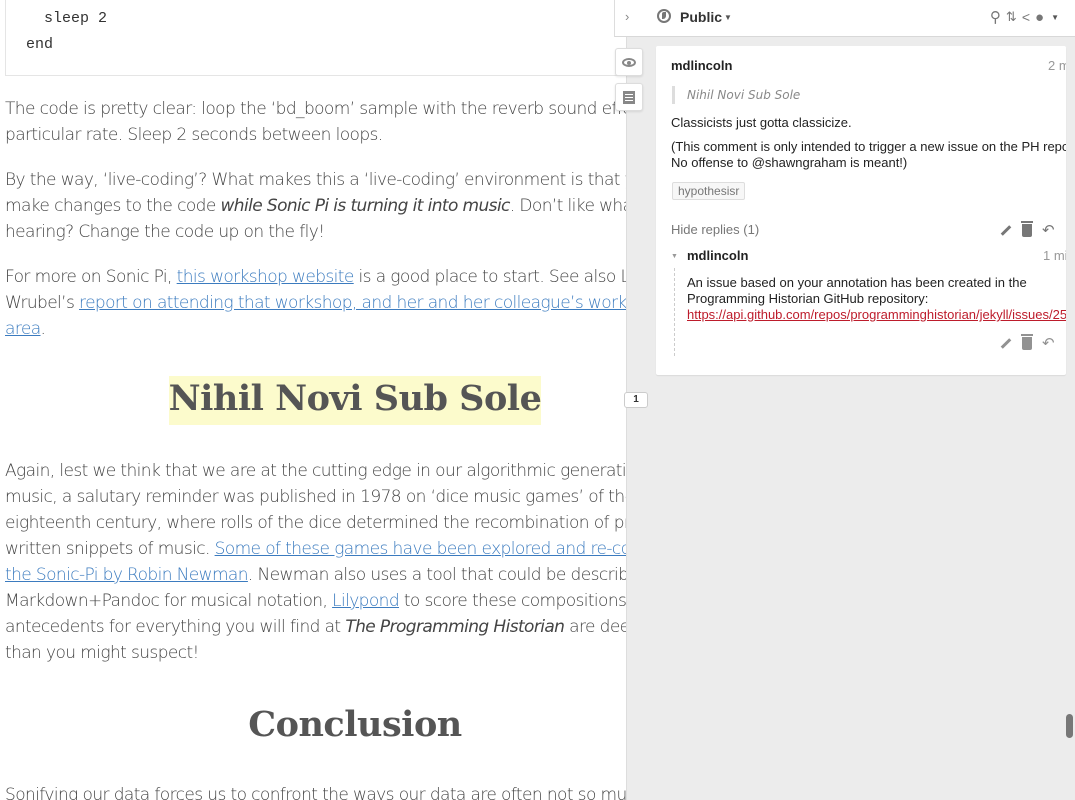 The width and height of the screenshot is (1075, 800). What do you see at coordinates (995, 17) in the screenshot?
I see `search-icon: ⚲` at bounding box center [995, 17].